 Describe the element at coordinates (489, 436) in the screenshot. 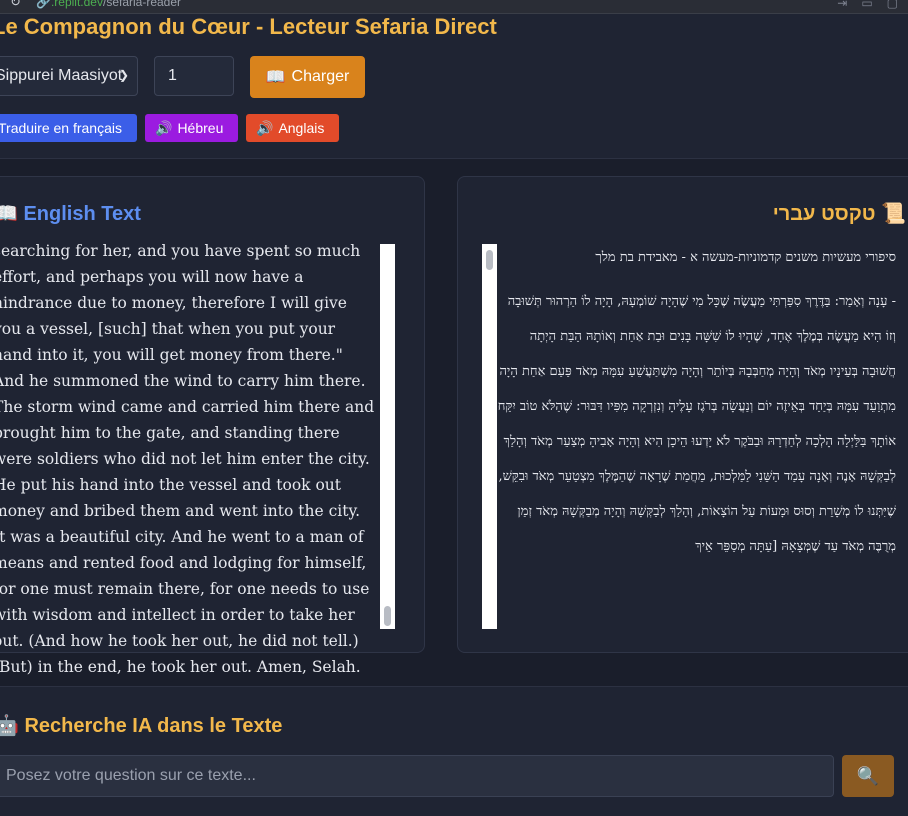

I see `hebrew-scrollbar` at that location.